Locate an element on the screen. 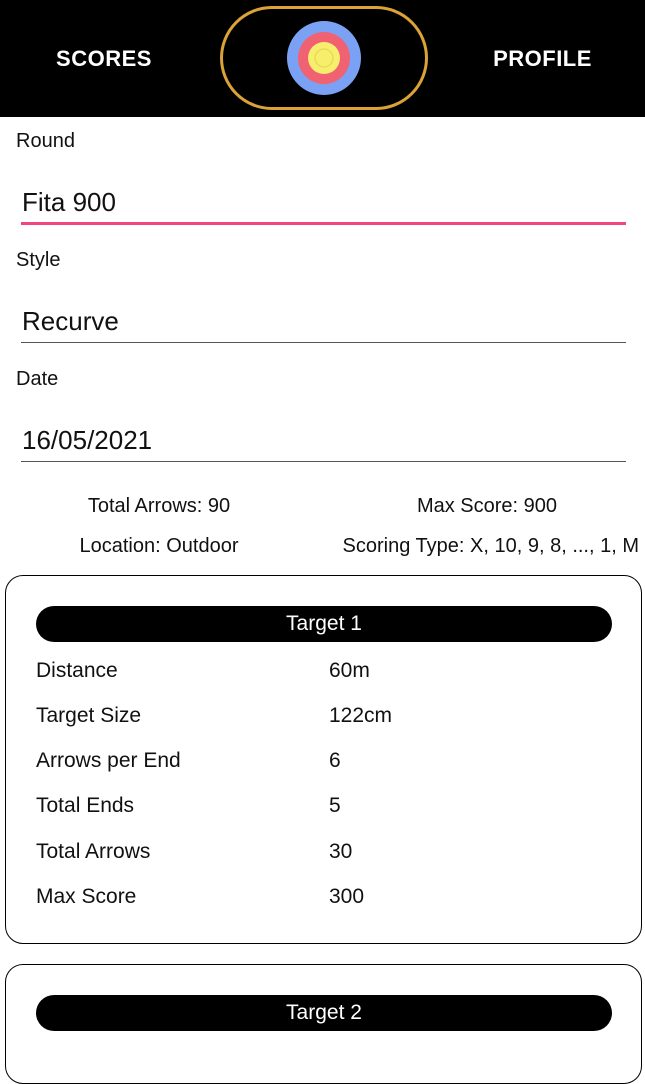  round-field is located at coordinates (323, 202).